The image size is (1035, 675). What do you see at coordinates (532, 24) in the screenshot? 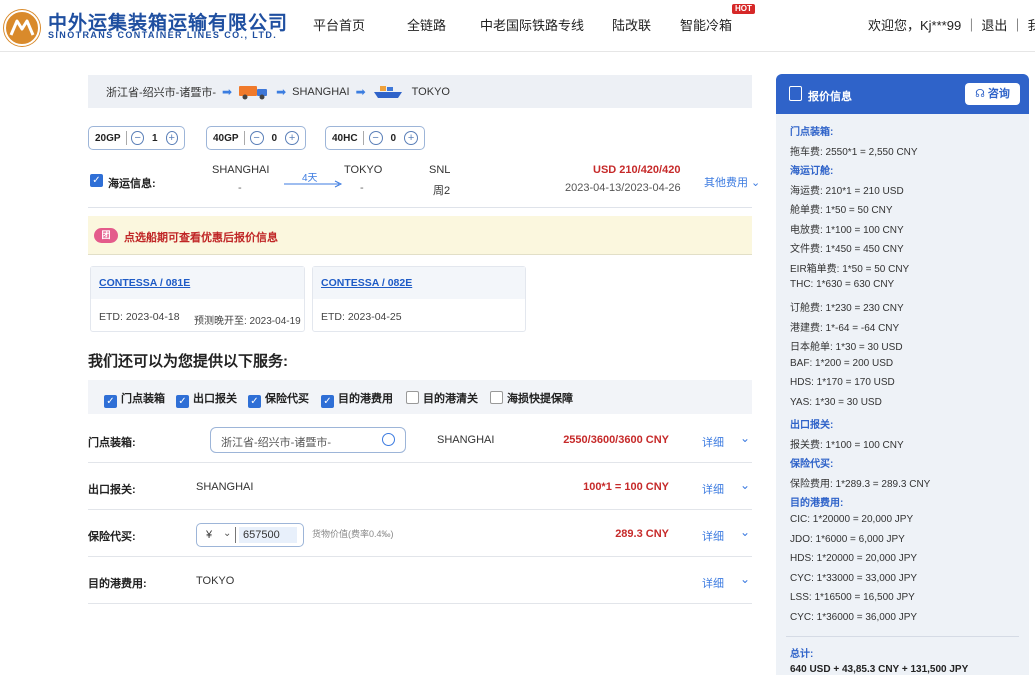
I see `nav-china-laos-railway: 中老国际铁路专线` at bounding box center [532, 24].